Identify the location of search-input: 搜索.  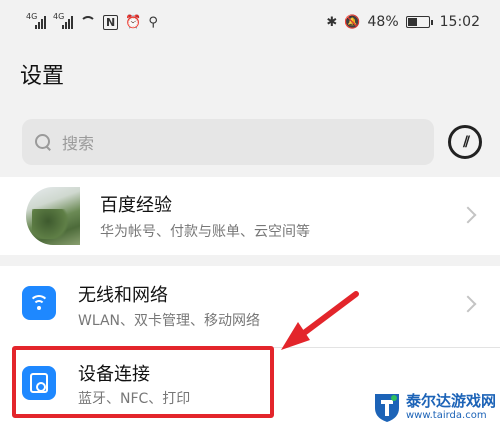
(228, 142).